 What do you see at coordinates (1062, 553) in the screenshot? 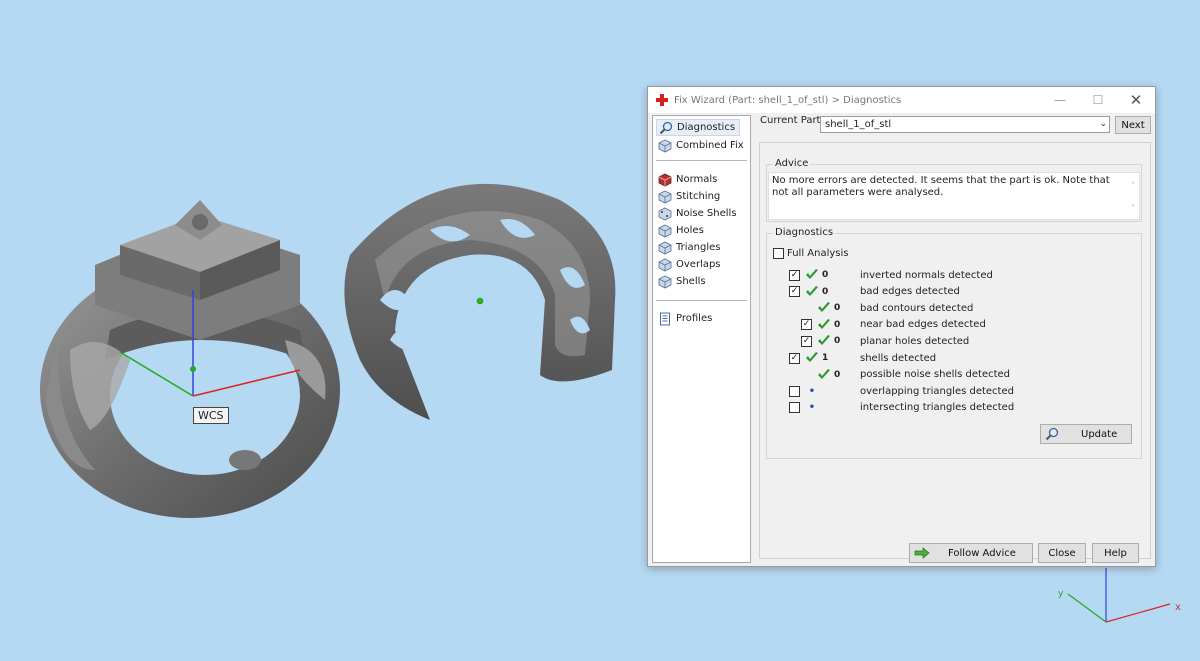
I see `close-button: Close` at bounding box center [1062, 553].